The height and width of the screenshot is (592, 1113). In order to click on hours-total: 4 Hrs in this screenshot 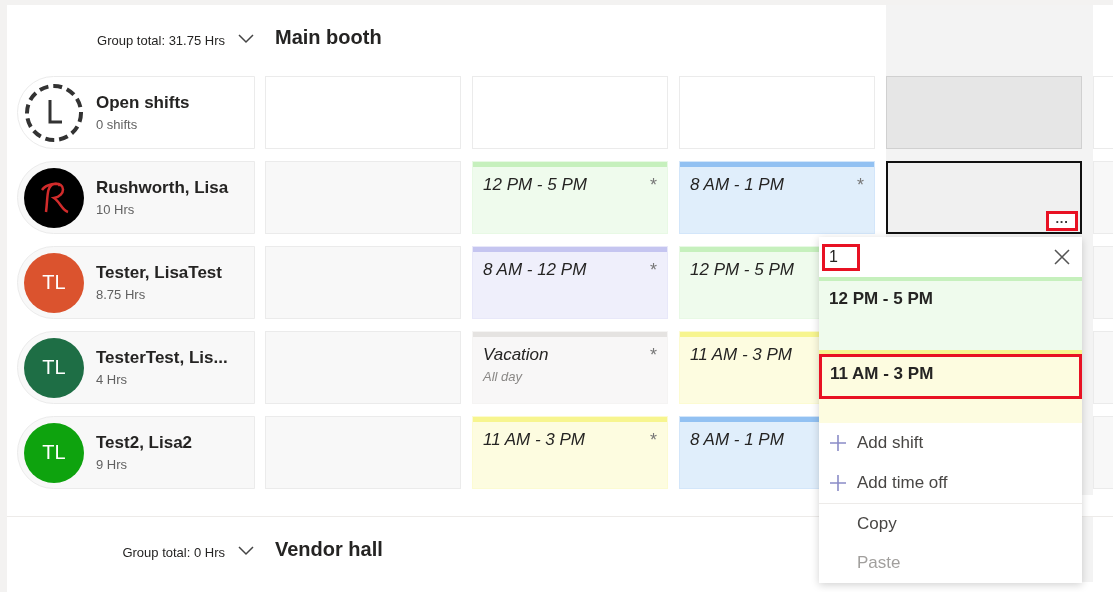, I will do `click(112, 379)`.